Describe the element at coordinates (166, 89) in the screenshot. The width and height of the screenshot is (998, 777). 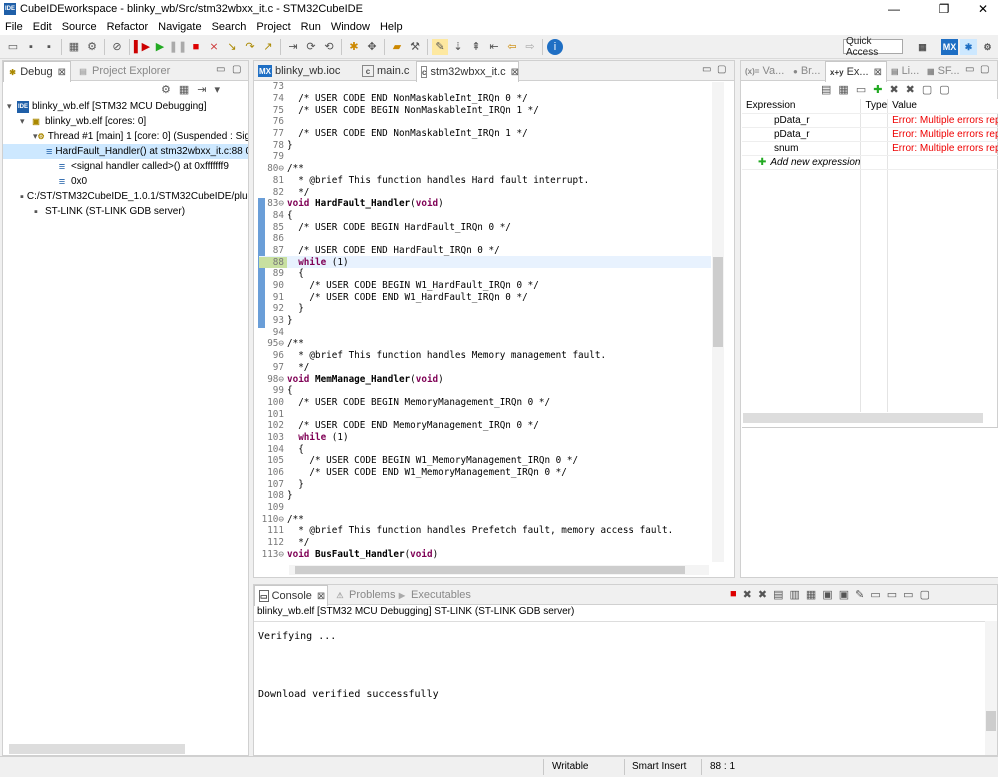
I see `debug-view-tool-icon: ⚙` at that location.